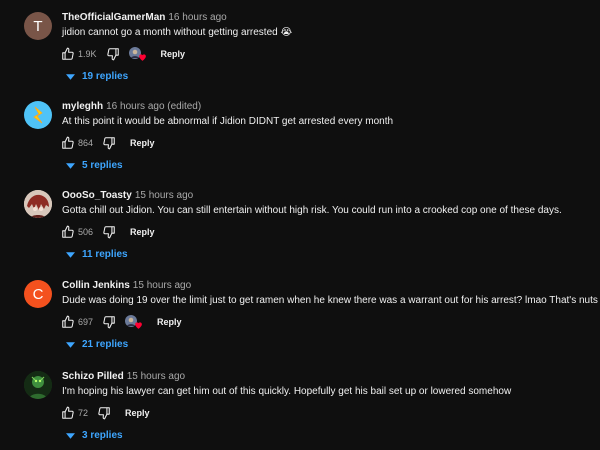  I want to click on comment-header: Schizo Pilled 15 hours ago, so click(123, 377).